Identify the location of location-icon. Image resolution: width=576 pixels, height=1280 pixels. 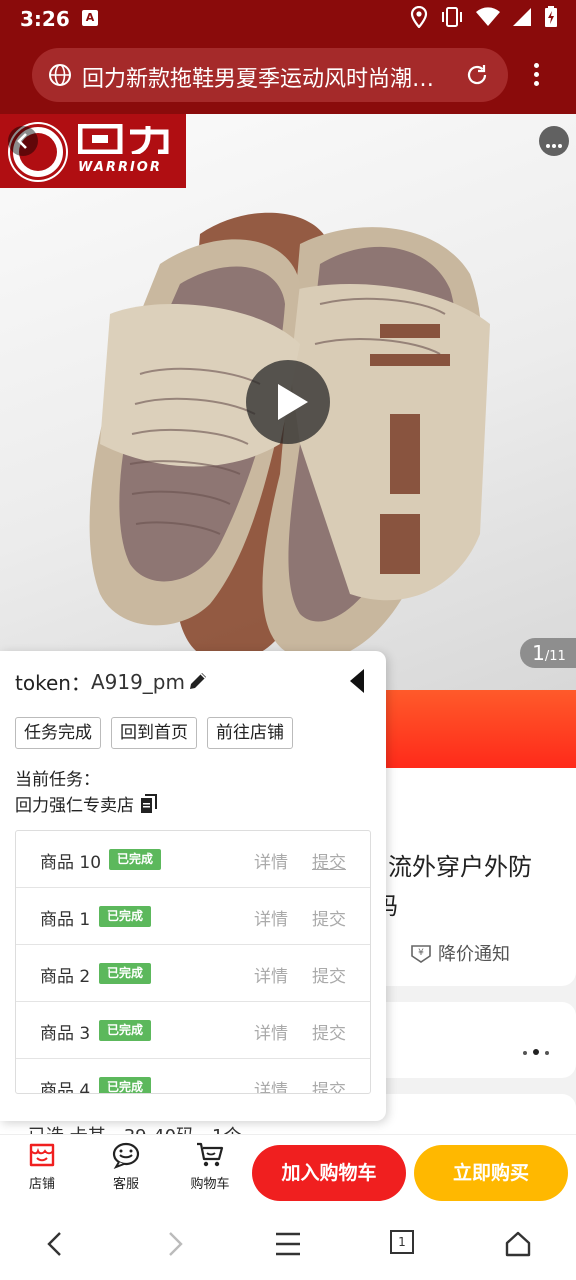
(419, 17).